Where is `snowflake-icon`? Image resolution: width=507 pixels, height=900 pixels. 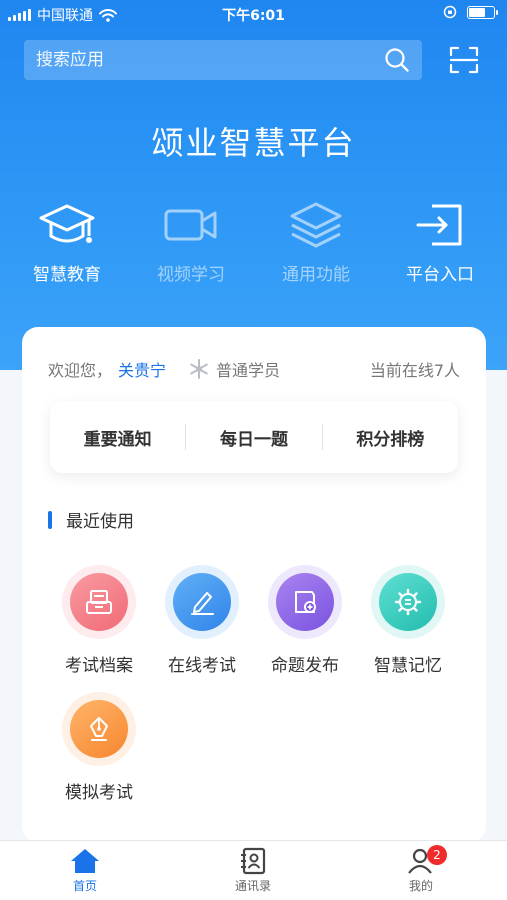 snowflake-icon is located at coordinates (199, 369).